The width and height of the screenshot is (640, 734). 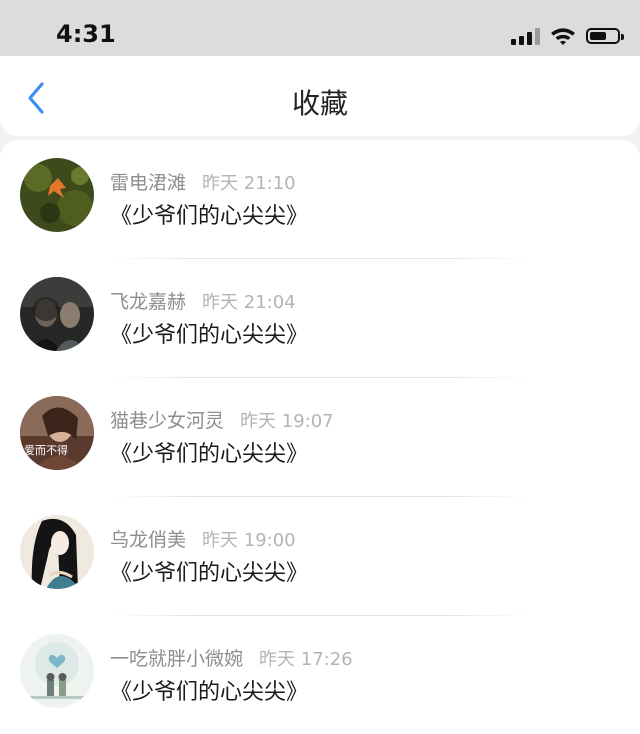 I want to click on item-meta: 一吃就胖小微婉 昨天 17:26, so click(x=231, y=657).